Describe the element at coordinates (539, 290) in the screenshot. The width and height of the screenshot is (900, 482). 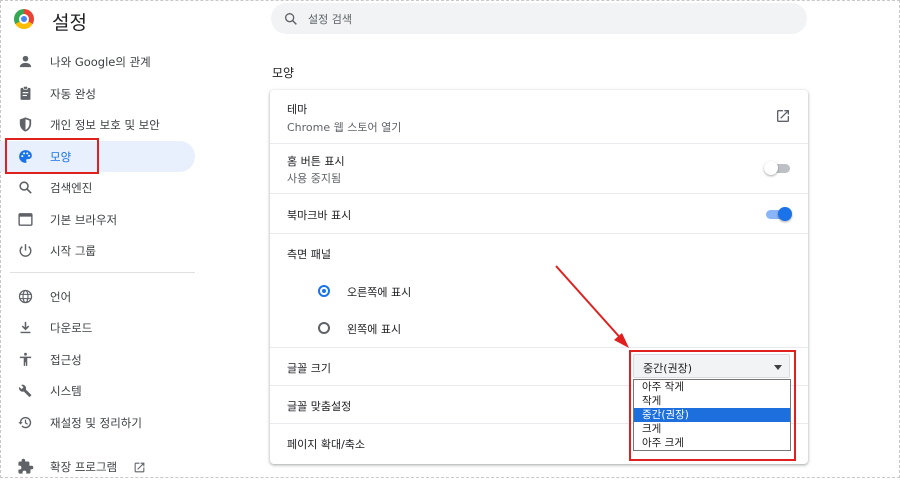
I see `side-panel-row: 측면 패널 오른쪽에 표시 왼쪽에 표시` at that location.